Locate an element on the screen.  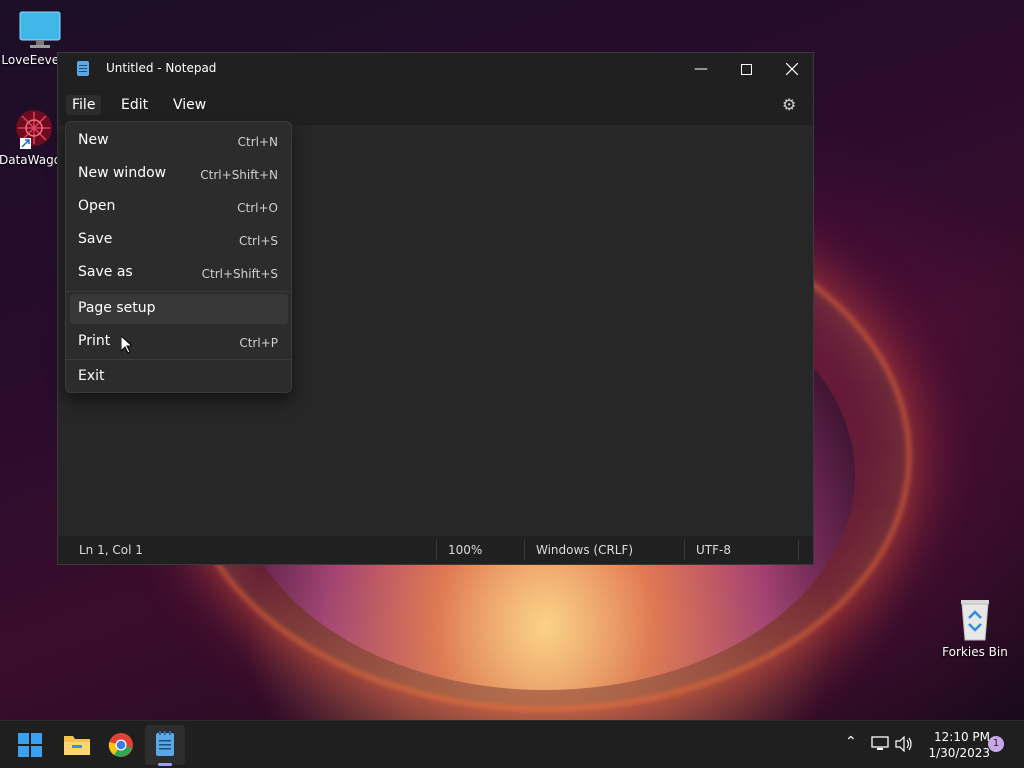
menu-file: File is located at coordinates (84, 105).